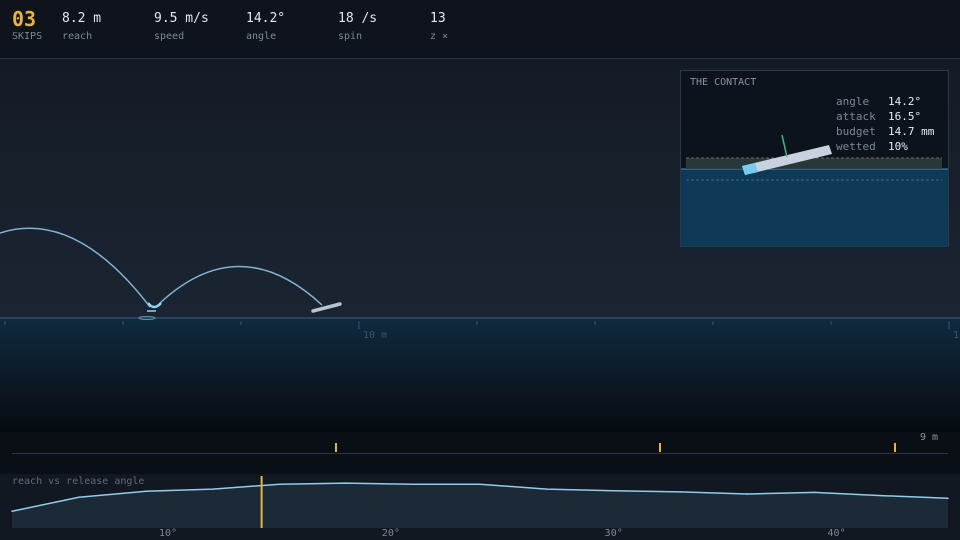 The image size is (960, 540). Describe the element at coordinates (856, 131) in the screenshot. I see `contact-key: budget` at that location.